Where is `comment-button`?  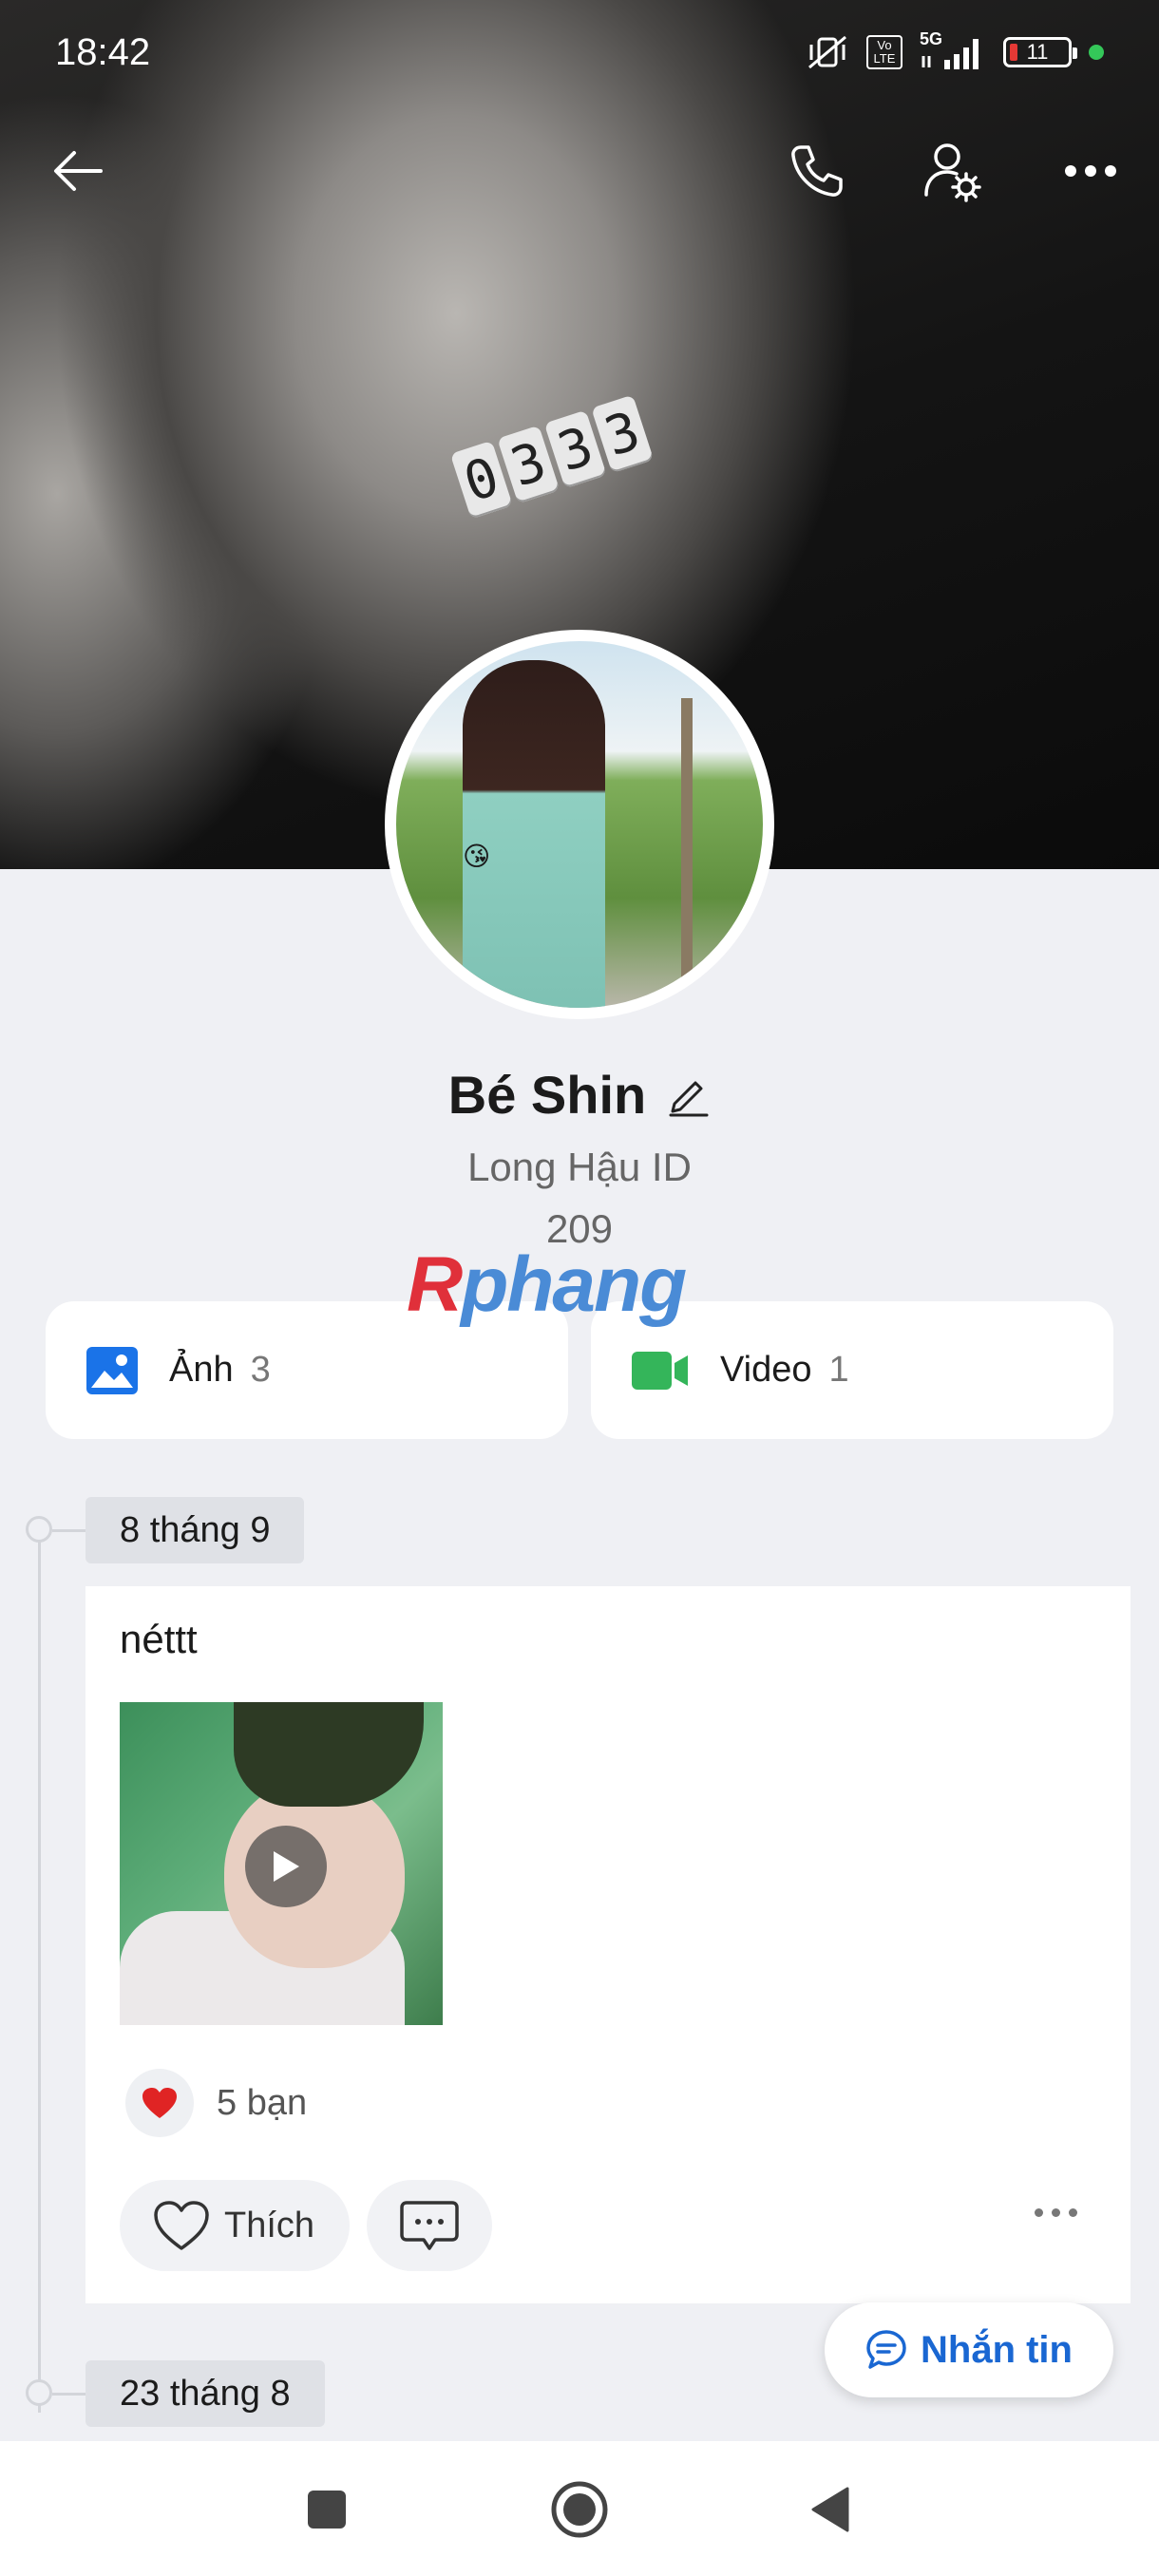
comment-button is located at coordinates (429, 2225).